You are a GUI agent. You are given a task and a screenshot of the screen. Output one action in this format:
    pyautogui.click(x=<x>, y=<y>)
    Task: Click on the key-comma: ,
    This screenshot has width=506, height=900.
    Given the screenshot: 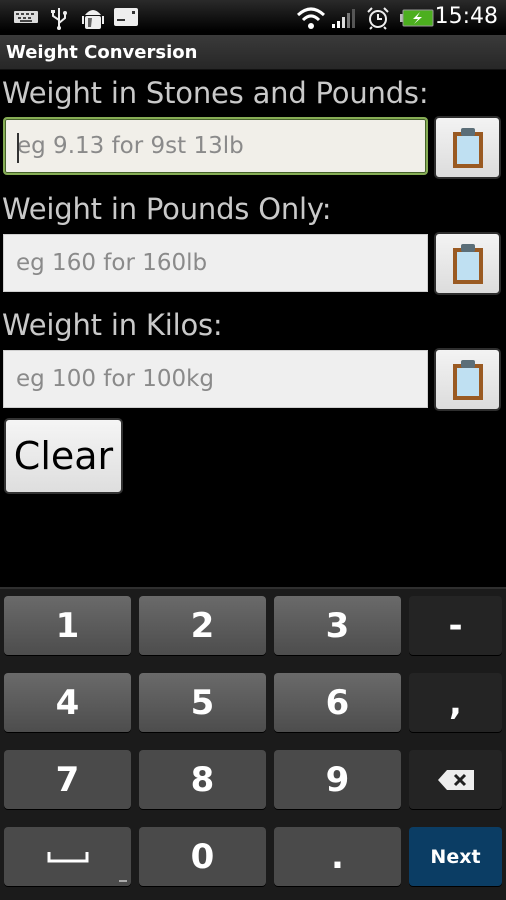 What is the action you would take?
    pyautogui.click(x=455, y=702)
    